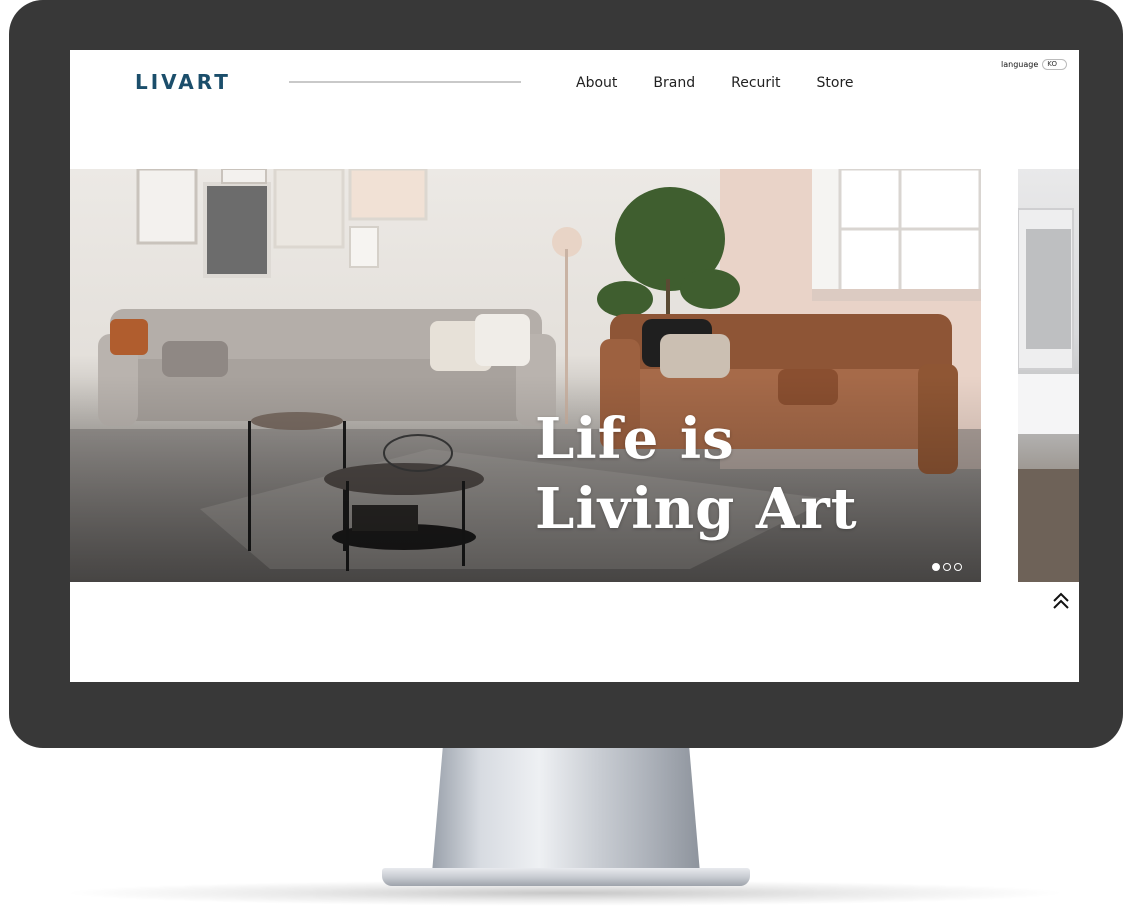  I want to click on language-selector: language KO, so click(1034, 64).